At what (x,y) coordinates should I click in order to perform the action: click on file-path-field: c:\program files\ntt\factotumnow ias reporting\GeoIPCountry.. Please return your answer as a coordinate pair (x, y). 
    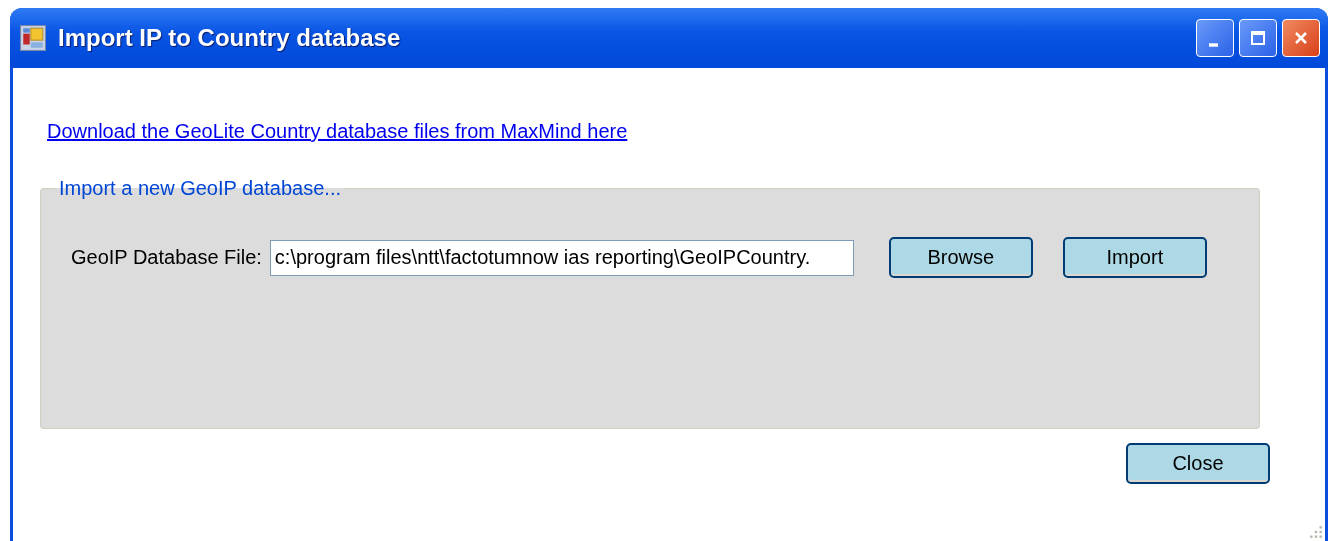
    Looking at the image, I should click on (561, 257).